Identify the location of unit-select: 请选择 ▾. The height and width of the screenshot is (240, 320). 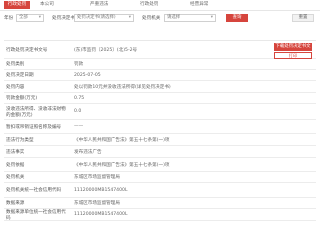
(190, 18).